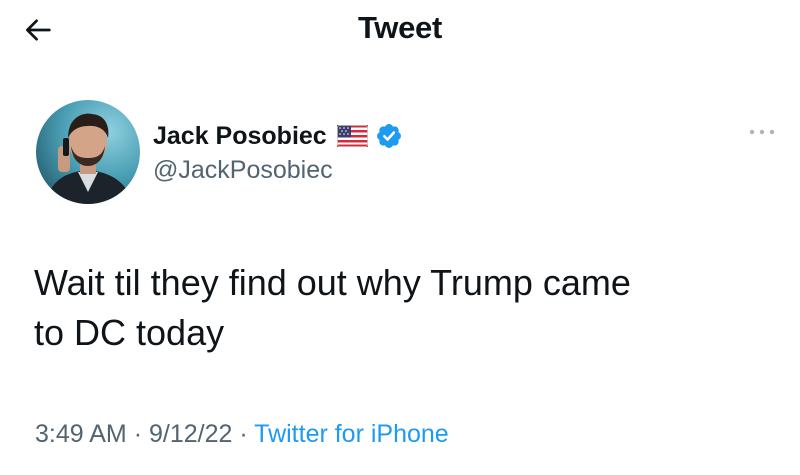 The width and height of the screenshot is (800, 475). I want to click on tweet-source-link: Twitter for iPhone, so click(351, 434).